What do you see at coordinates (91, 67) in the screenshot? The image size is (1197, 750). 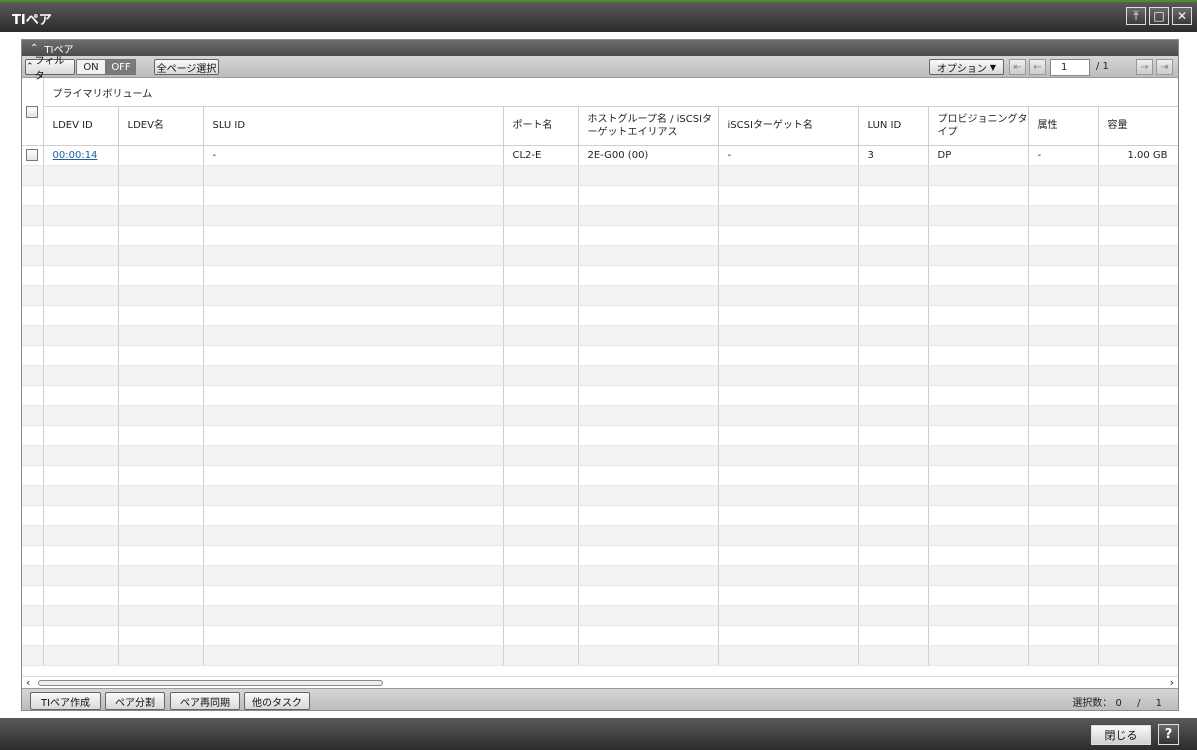 I see `filter-on-toggle: ON` at bounding box center [91, 67].